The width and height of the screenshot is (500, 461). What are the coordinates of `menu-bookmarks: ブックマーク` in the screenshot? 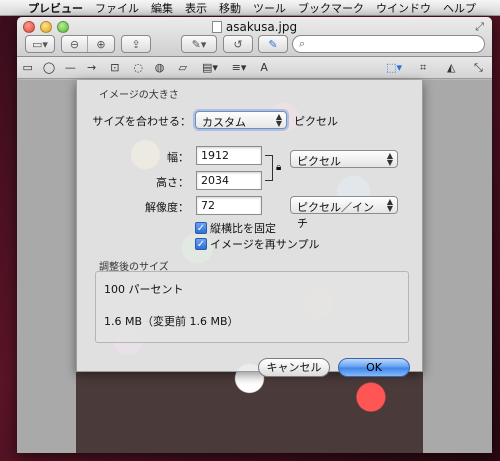 It's located at (331, 8).